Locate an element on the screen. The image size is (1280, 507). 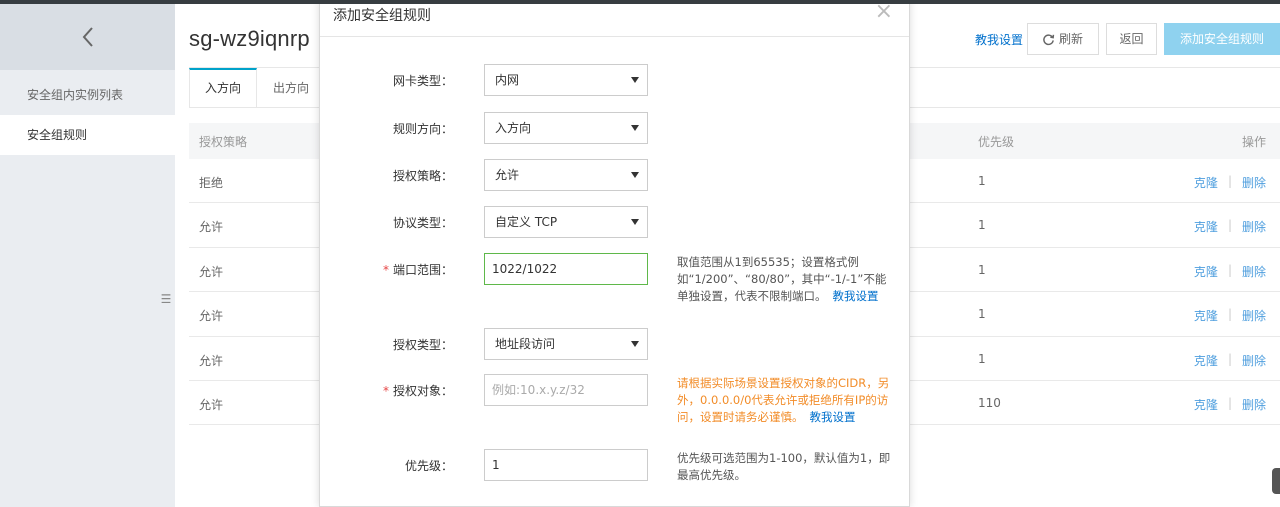
port-range-input: 1022/1022 is located at coordinates (566, 269).